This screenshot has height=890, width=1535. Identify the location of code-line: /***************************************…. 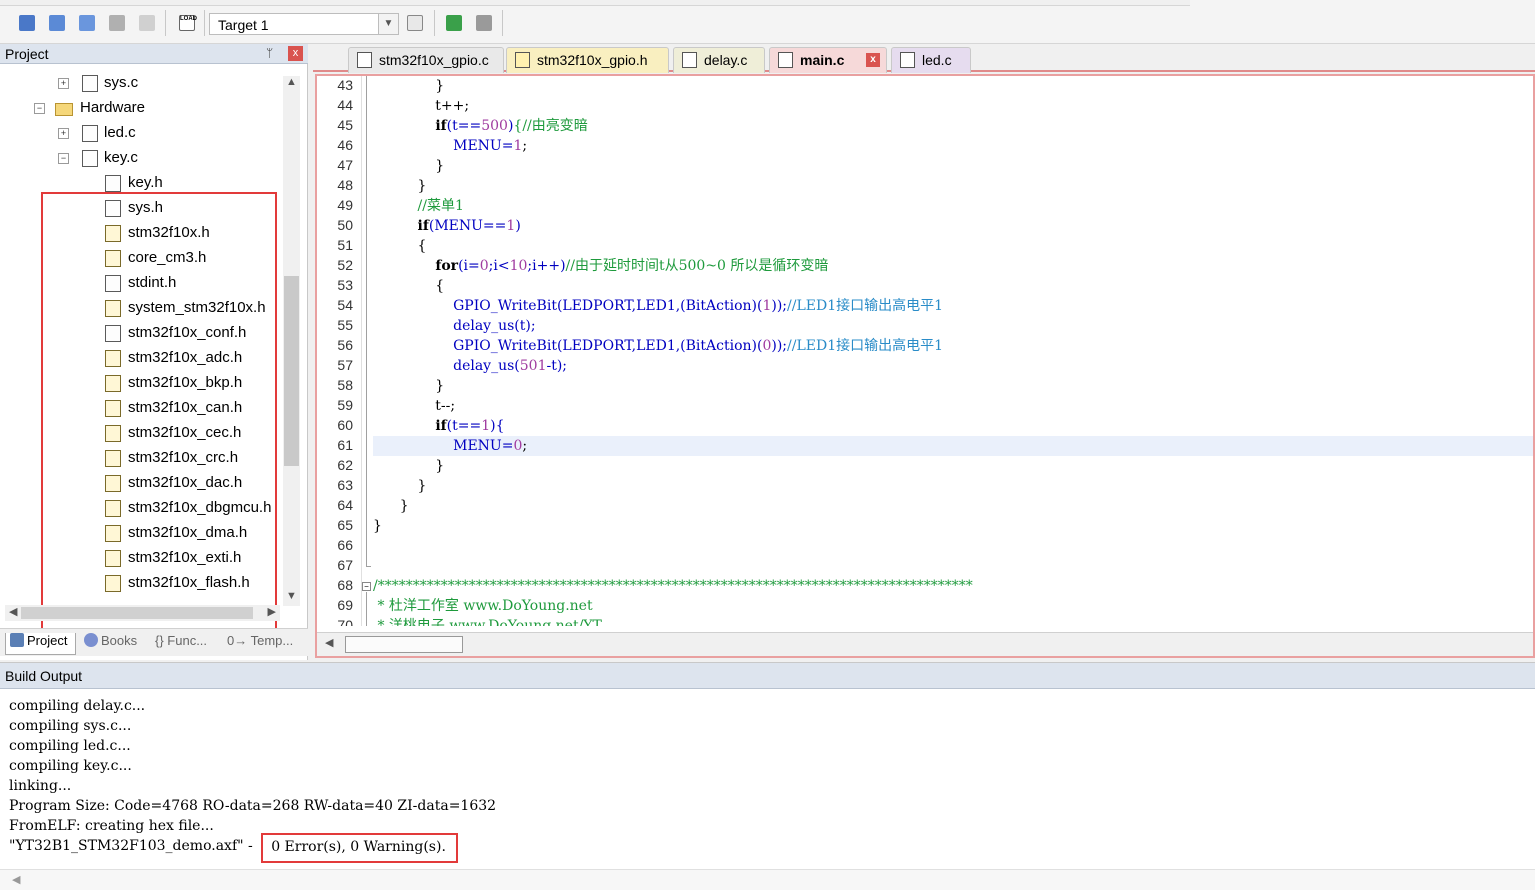
(953, 586).